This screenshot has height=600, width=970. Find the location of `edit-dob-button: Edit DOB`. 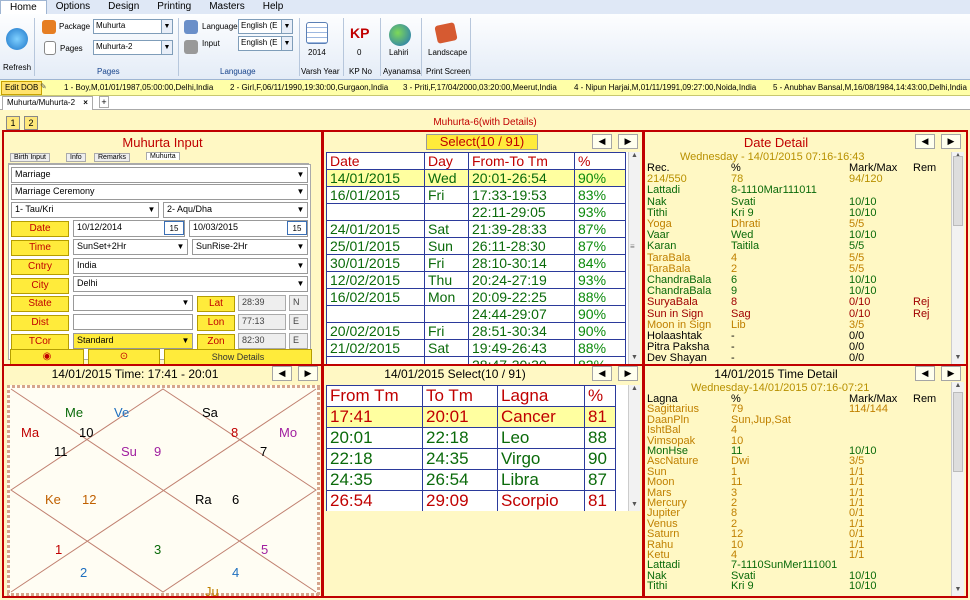

edit-dob-button: Edit DOB is located at coordinates (22, 88).